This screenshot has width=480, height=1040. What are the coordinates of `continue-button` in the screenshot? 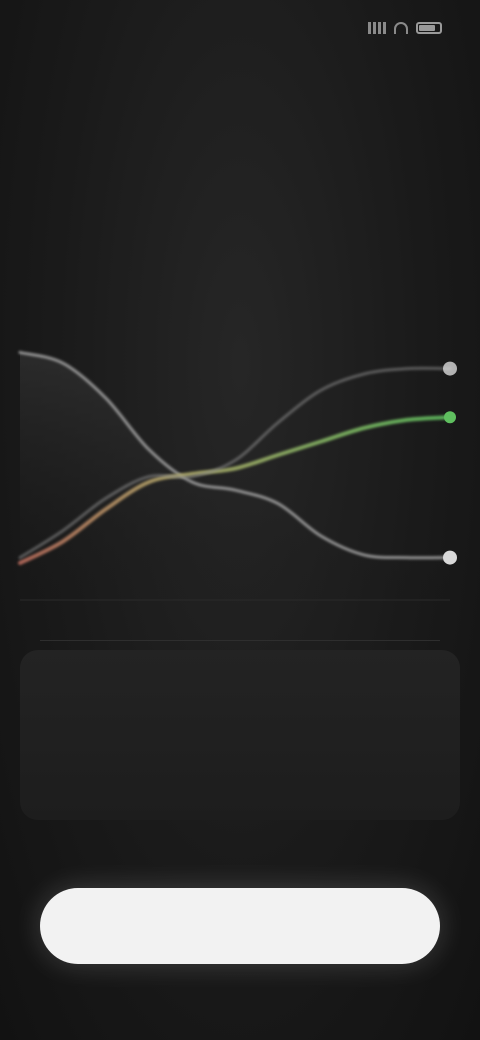 It's located at (240, 926).